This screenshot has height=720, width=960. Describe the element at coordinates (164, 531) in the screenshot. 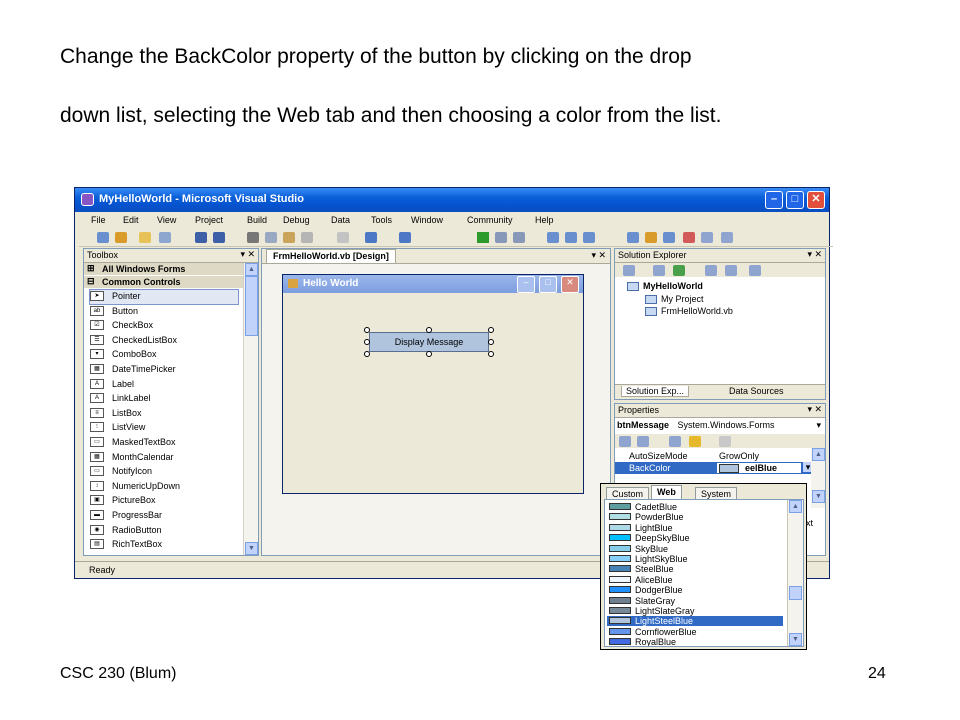

I see `toolbox-item-radiobutton: ◉ RadioButton` at that location.